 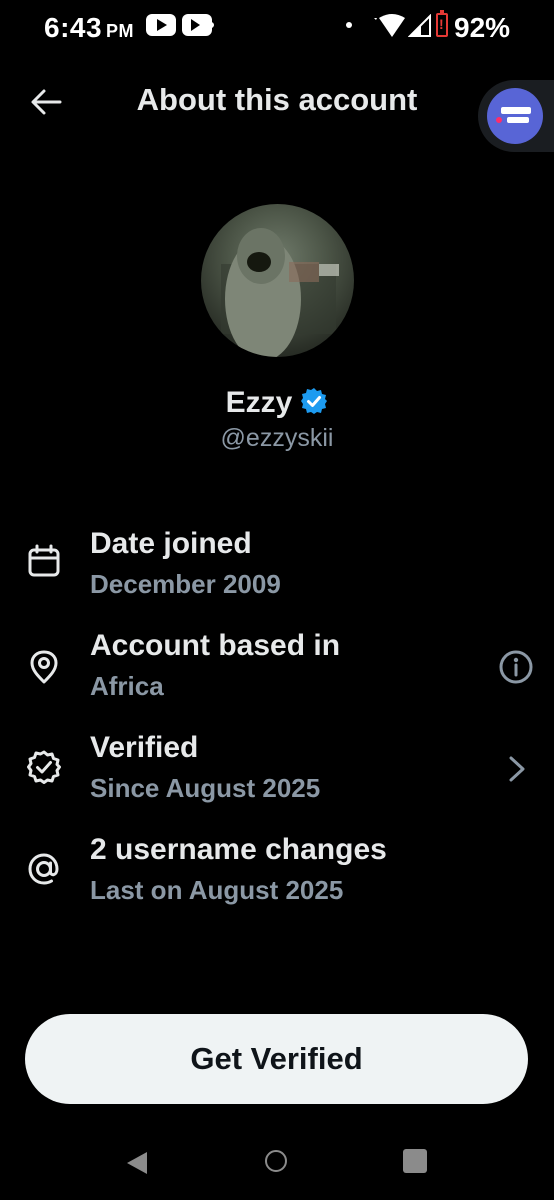 What do you see at coordinates (217, 890) in the screenshot?
I see `info-row-subtitle: Last on August 2025` at bounding box center [217, 890].